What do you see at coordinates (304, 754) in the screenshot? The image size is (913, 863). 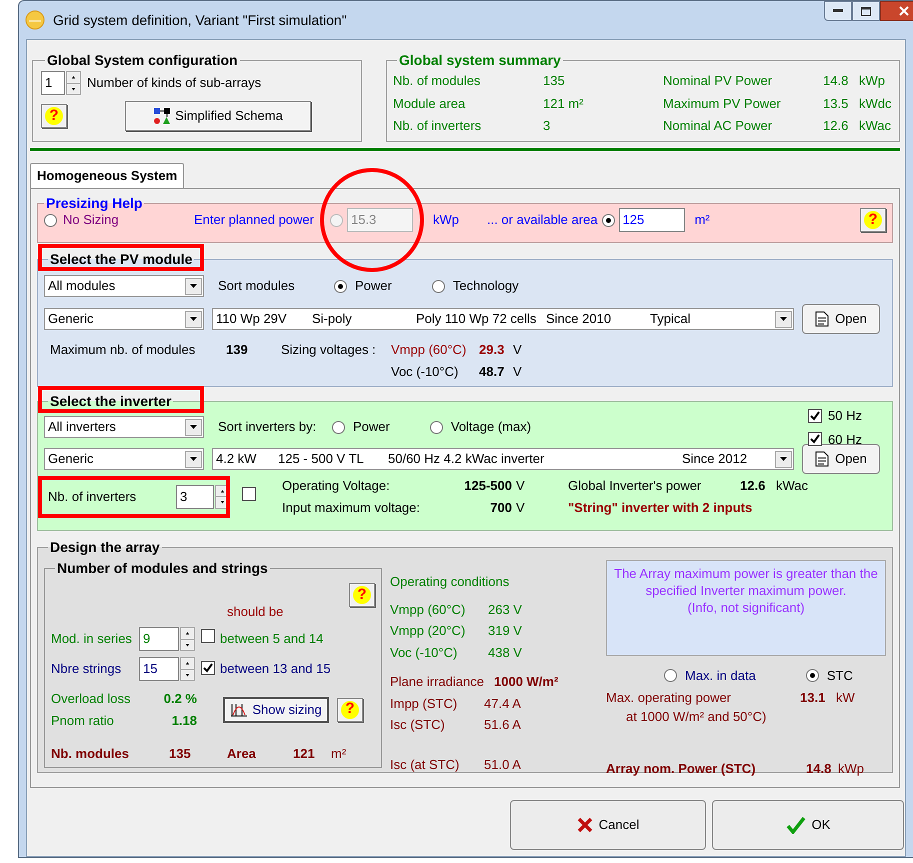 I see `field-value: 121` at bounding box center [304, 754].